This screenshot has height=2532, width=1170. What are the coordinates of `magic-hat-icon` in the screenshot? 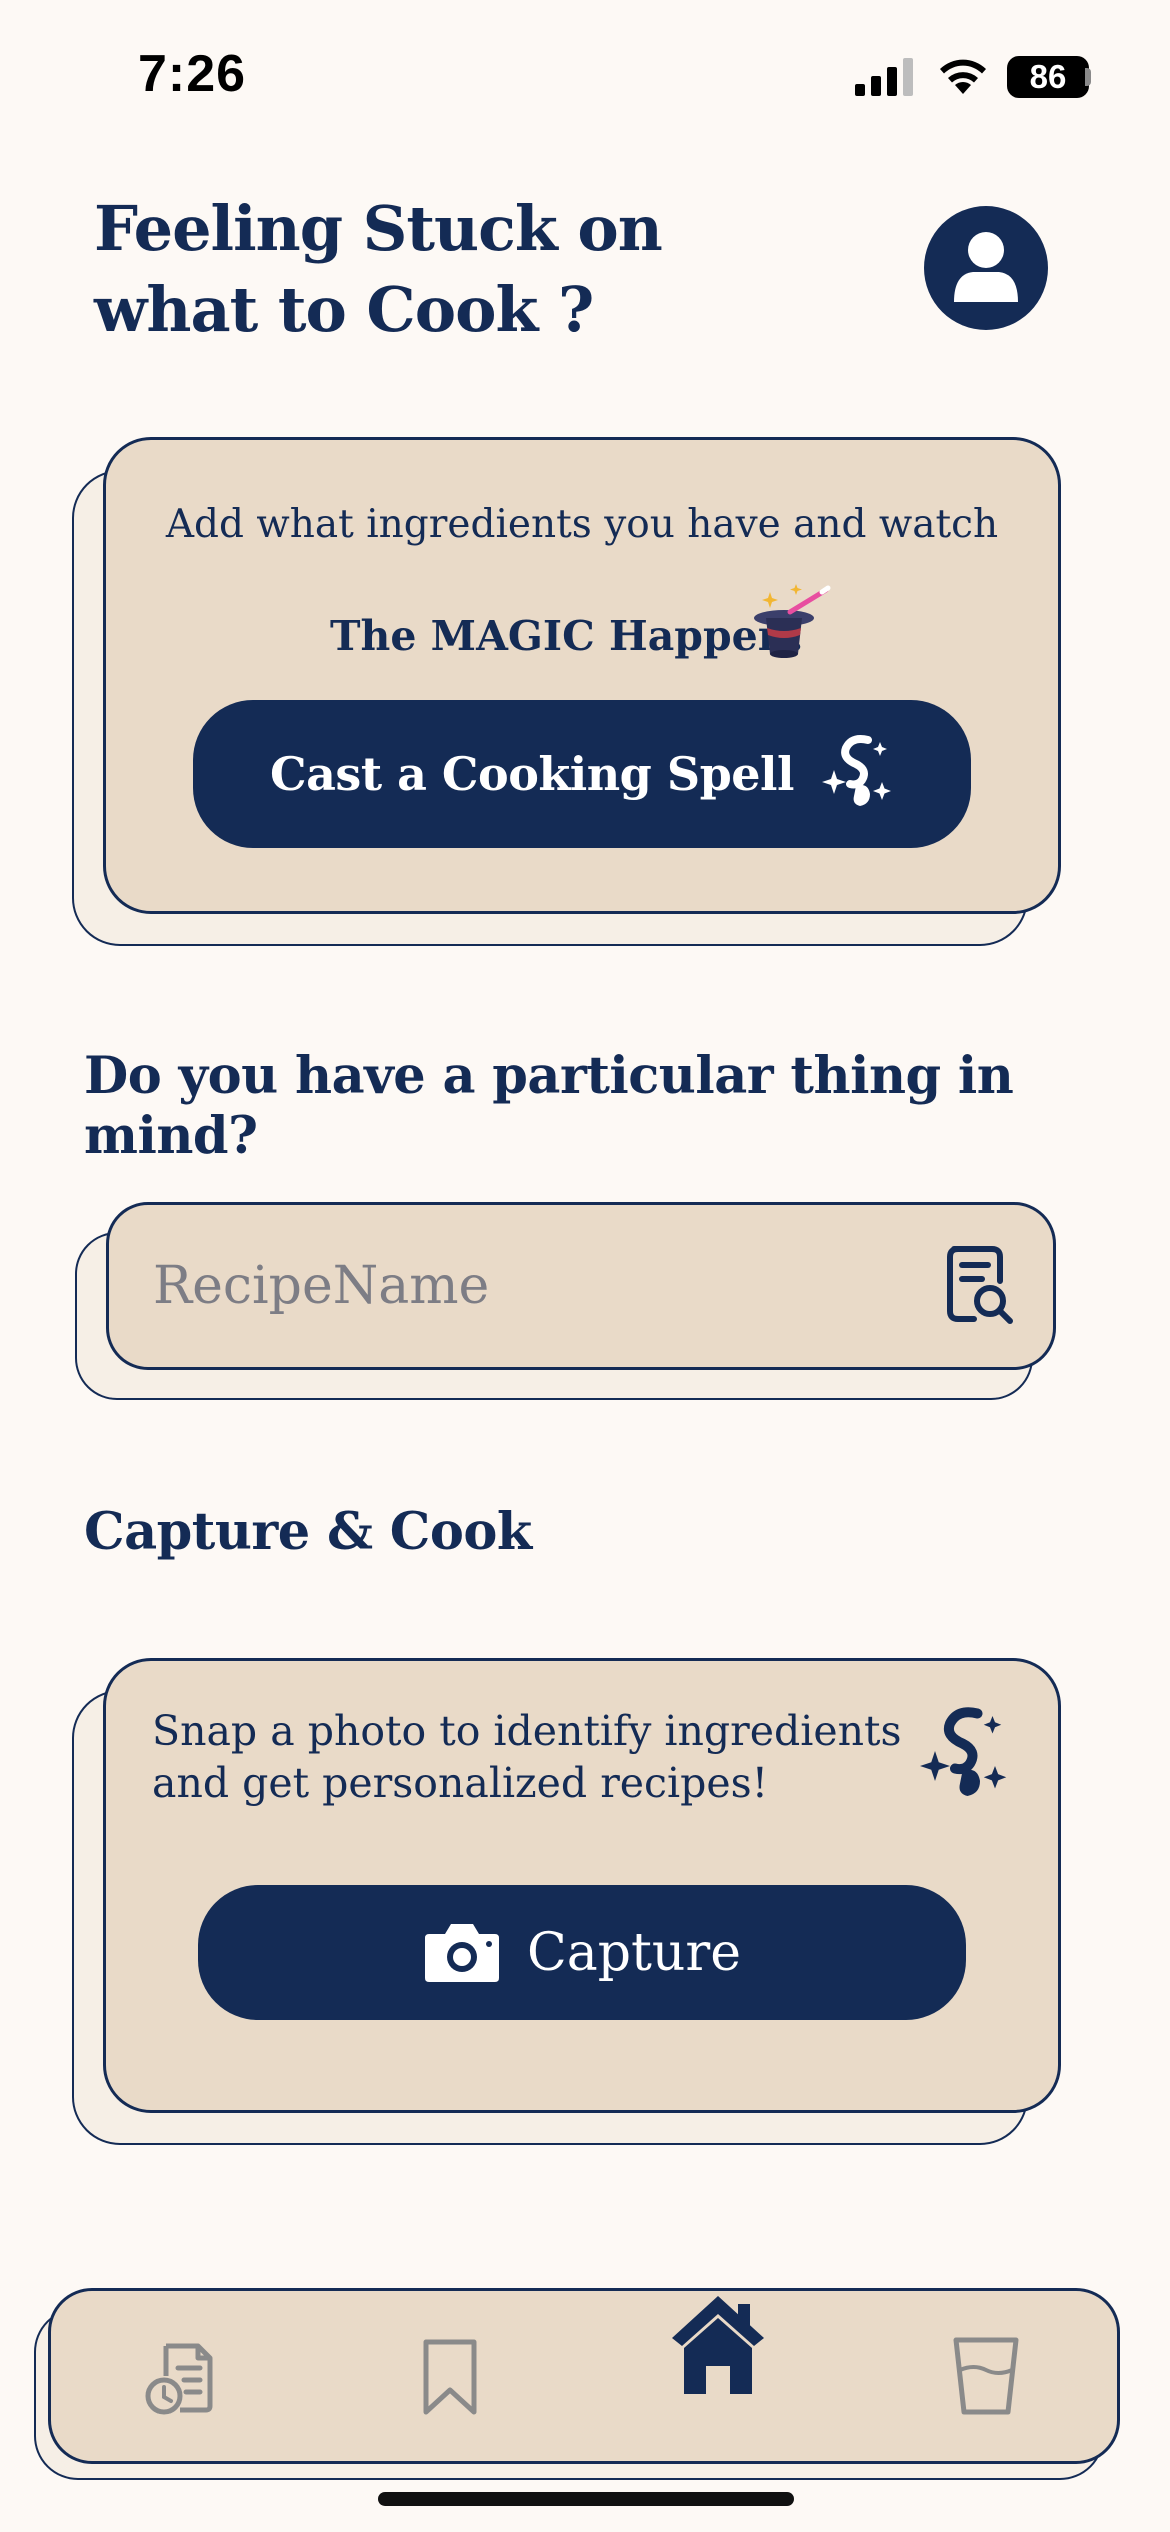 It's located at (792, 621).